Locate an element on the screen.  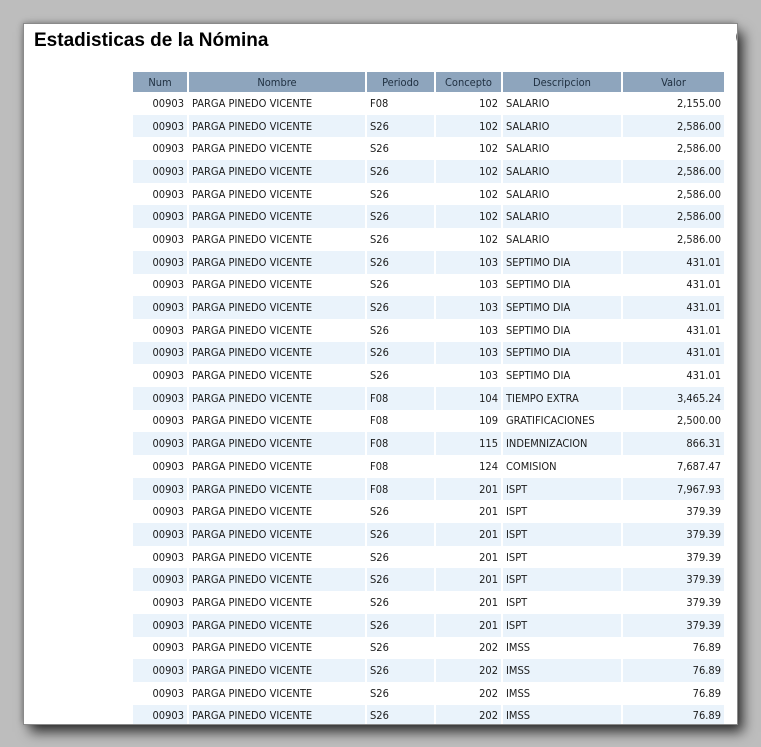
column-header-concepto: Concepto is located at coordinates (468, 82).